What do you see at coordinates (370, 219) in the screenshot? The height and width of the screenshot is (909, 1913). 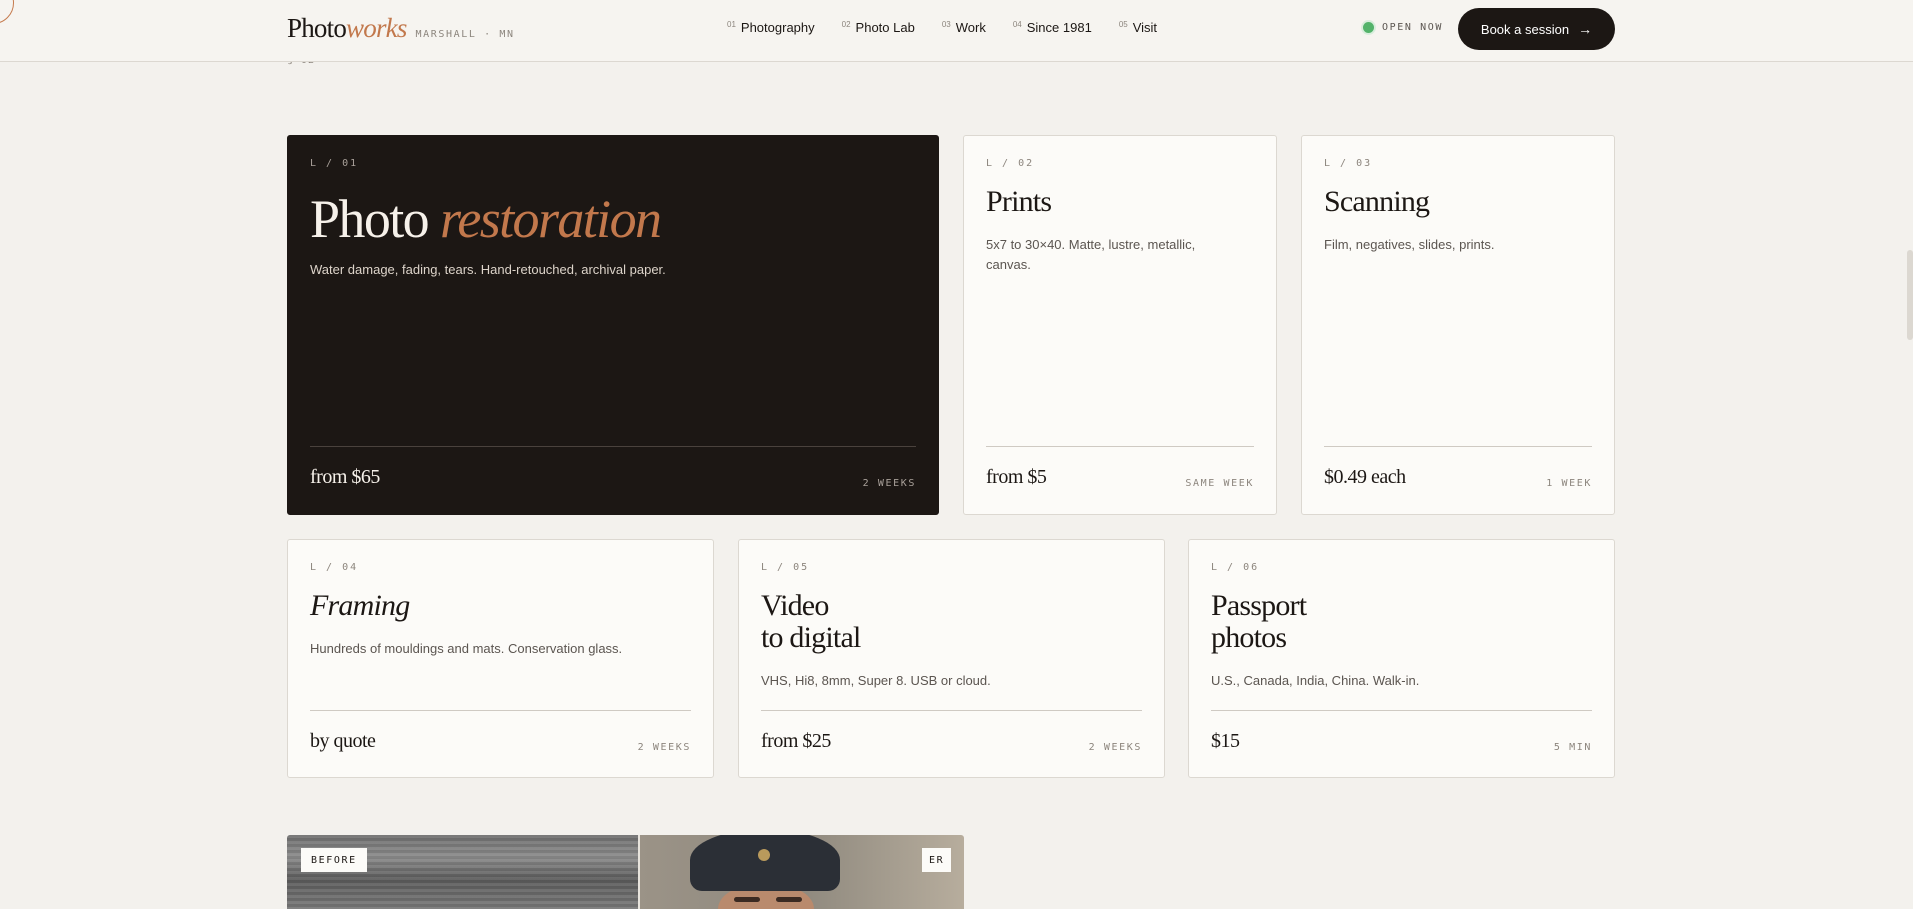 I see `card-title-main: Photo` at bounding box center [370, 219].